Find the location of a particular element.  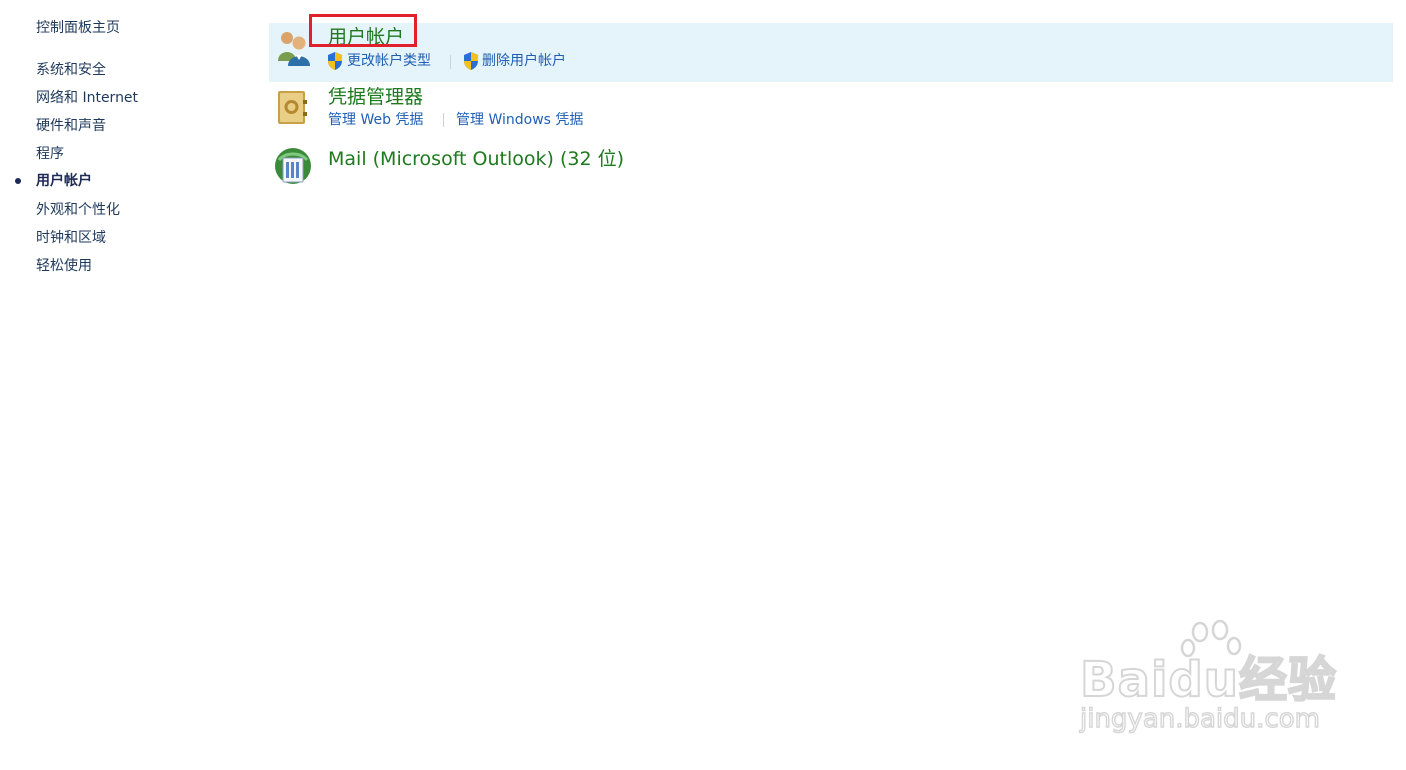

sidebar-item-system-security: 系统和安全 is located at coordinates (71, 70).